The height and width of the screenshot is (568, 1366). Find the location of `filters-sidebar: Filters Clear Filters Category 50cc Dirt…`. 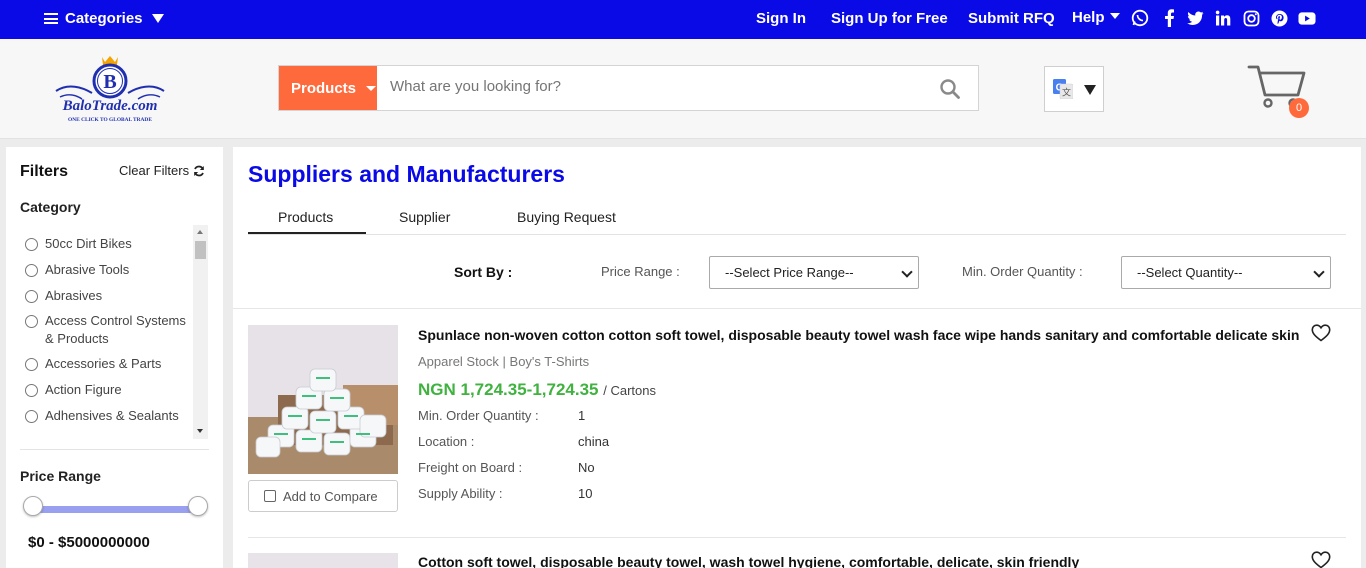

filters-sidebar: Filters Clear Filters Category 50cc Dirt… is located at coordinates (114, 357).